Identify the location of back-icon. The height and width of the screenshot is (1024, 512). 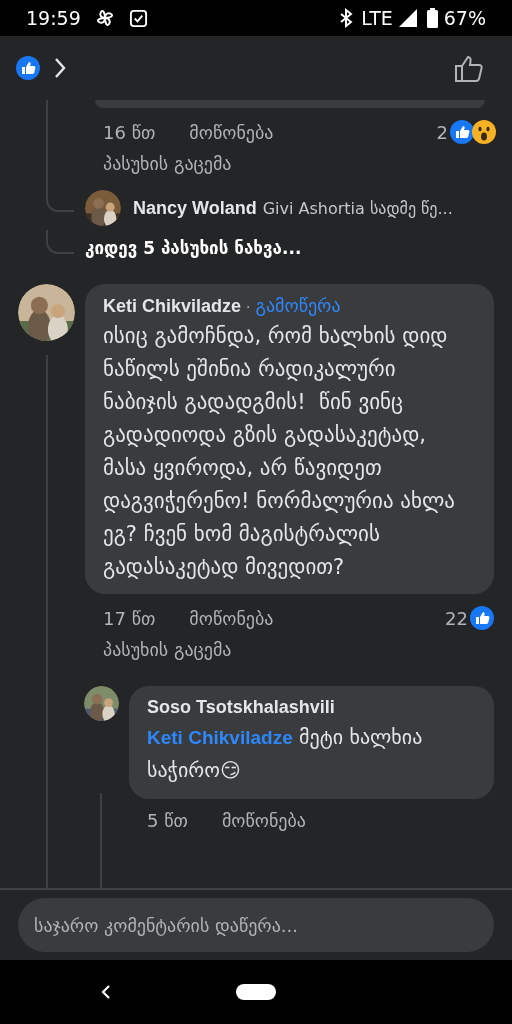
(106, 992).